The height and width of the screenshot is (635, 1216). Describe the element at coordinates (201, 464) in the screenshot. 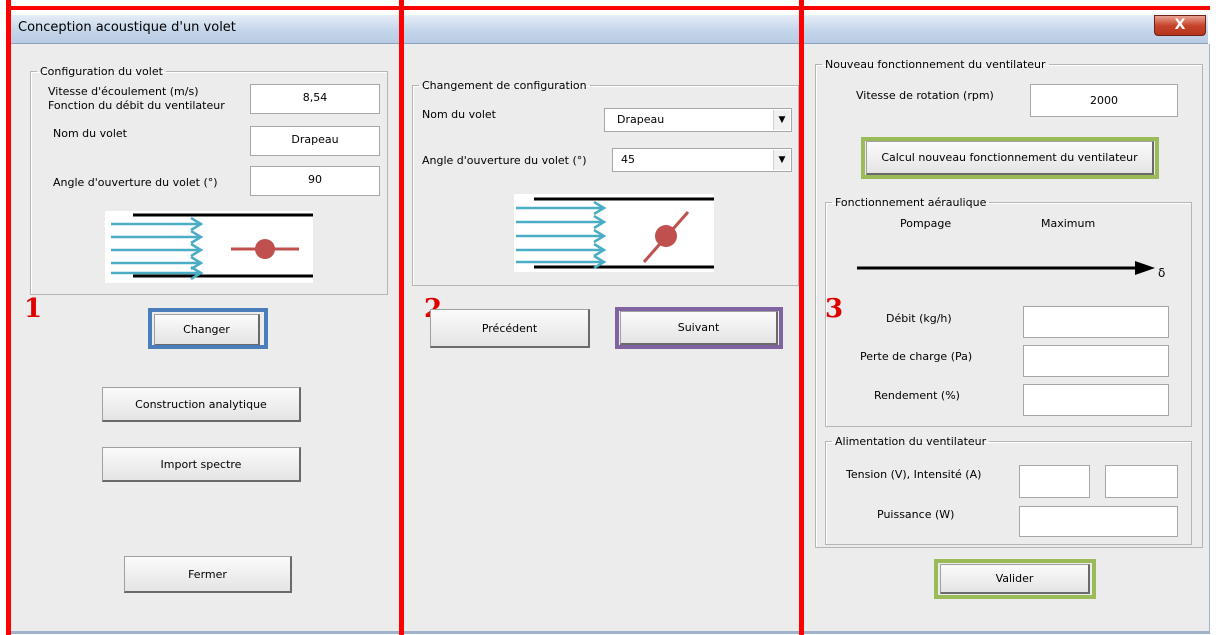

I see `import-spectrum-button: Import spectre` at that location.